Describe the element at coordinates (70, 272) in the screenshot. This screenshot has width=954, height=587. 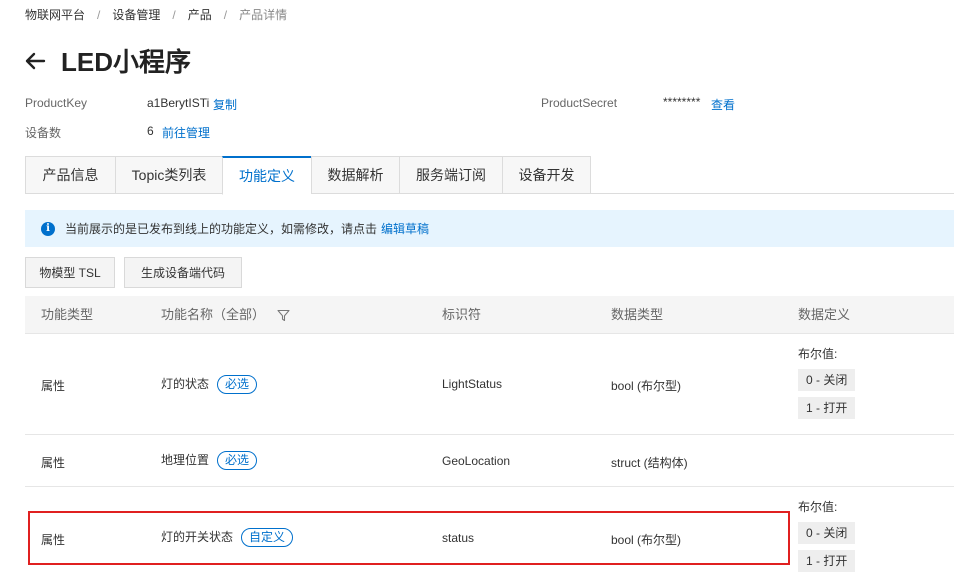
I see `tsl-model-button: 物模型 TSL` at that location.